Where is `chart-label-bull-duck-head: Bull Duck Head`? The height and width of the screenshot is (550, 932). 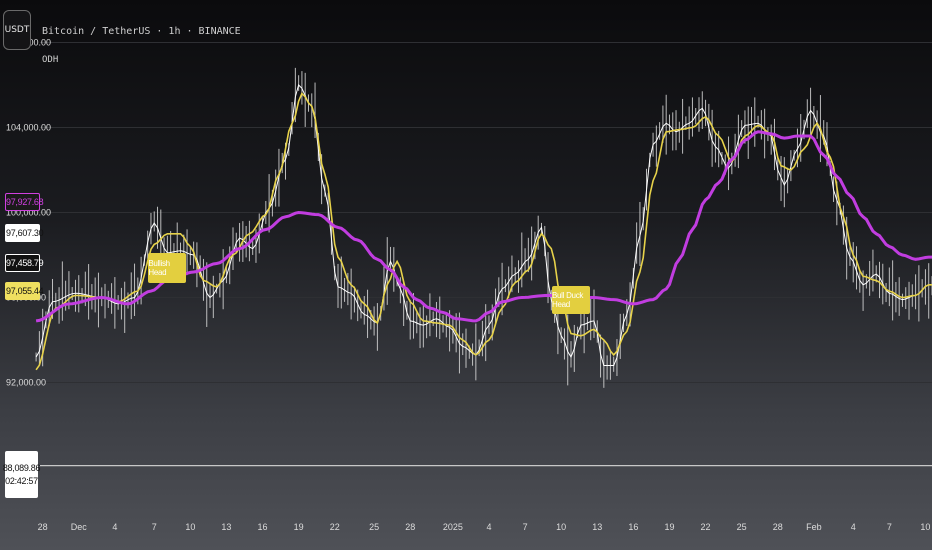
chart-label-bull-duck-head: Bull Duck Head is located at coordinates (571, 299).